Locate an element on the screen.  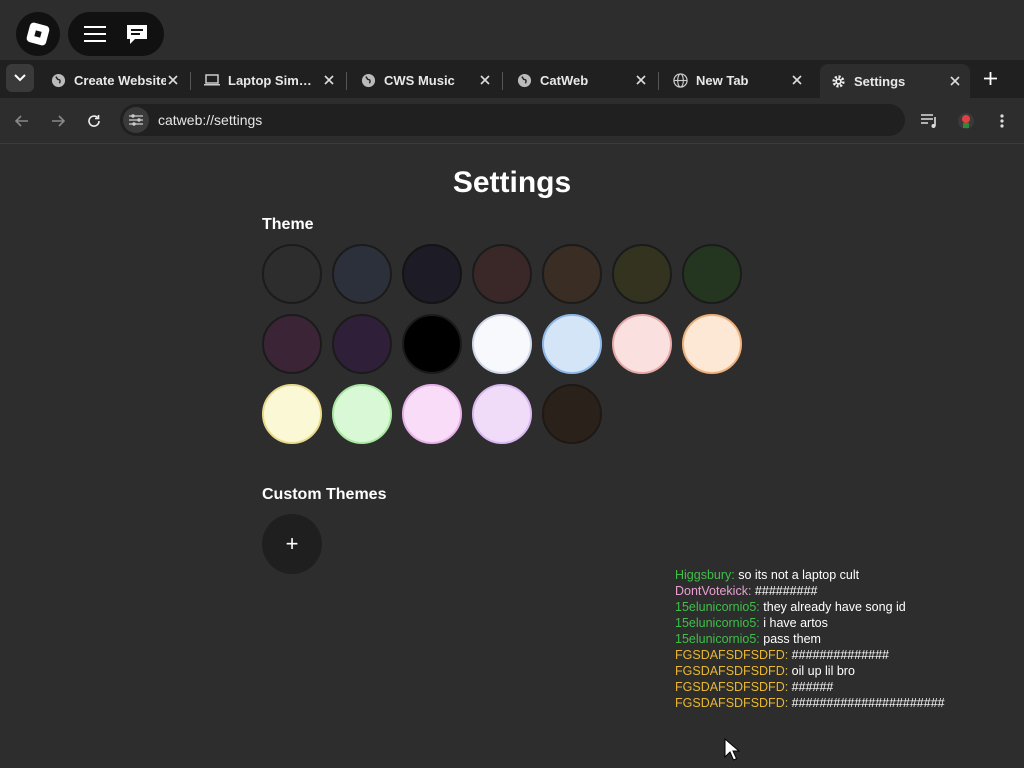
tab-label: CWS Music is located at coordinates (419, 80).